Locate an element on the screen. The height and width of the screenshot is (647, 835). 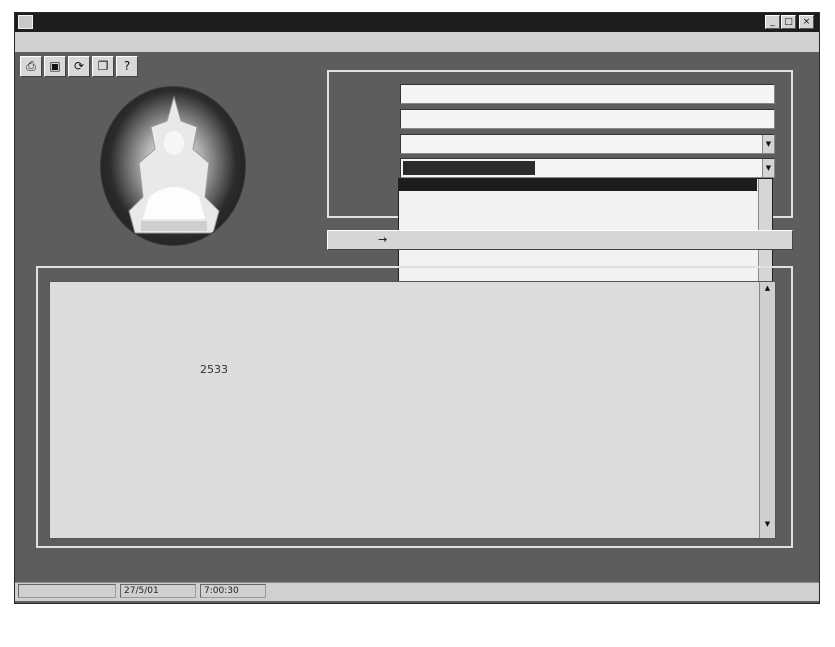
detail-label-institution is located at coordinates (121, 352).